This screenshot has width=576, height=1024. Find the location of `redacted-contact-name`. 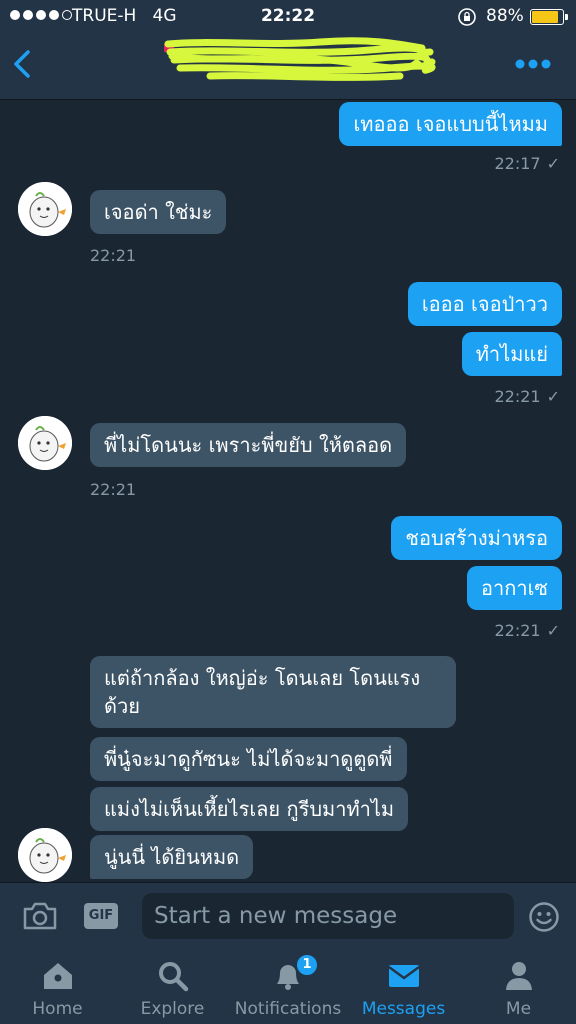

redacted-contact-name is located at coordinates (300, 59).